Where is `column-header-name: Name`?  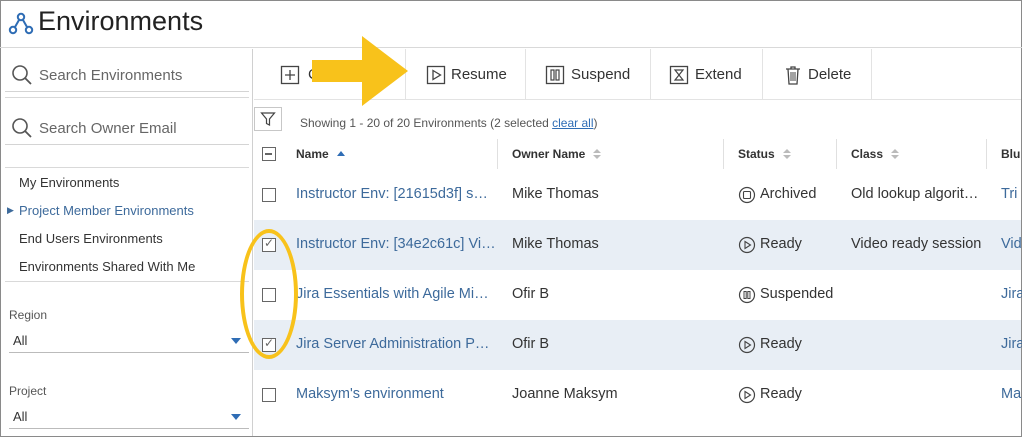
column-header-name: Name is located at coordinates (320, 154).